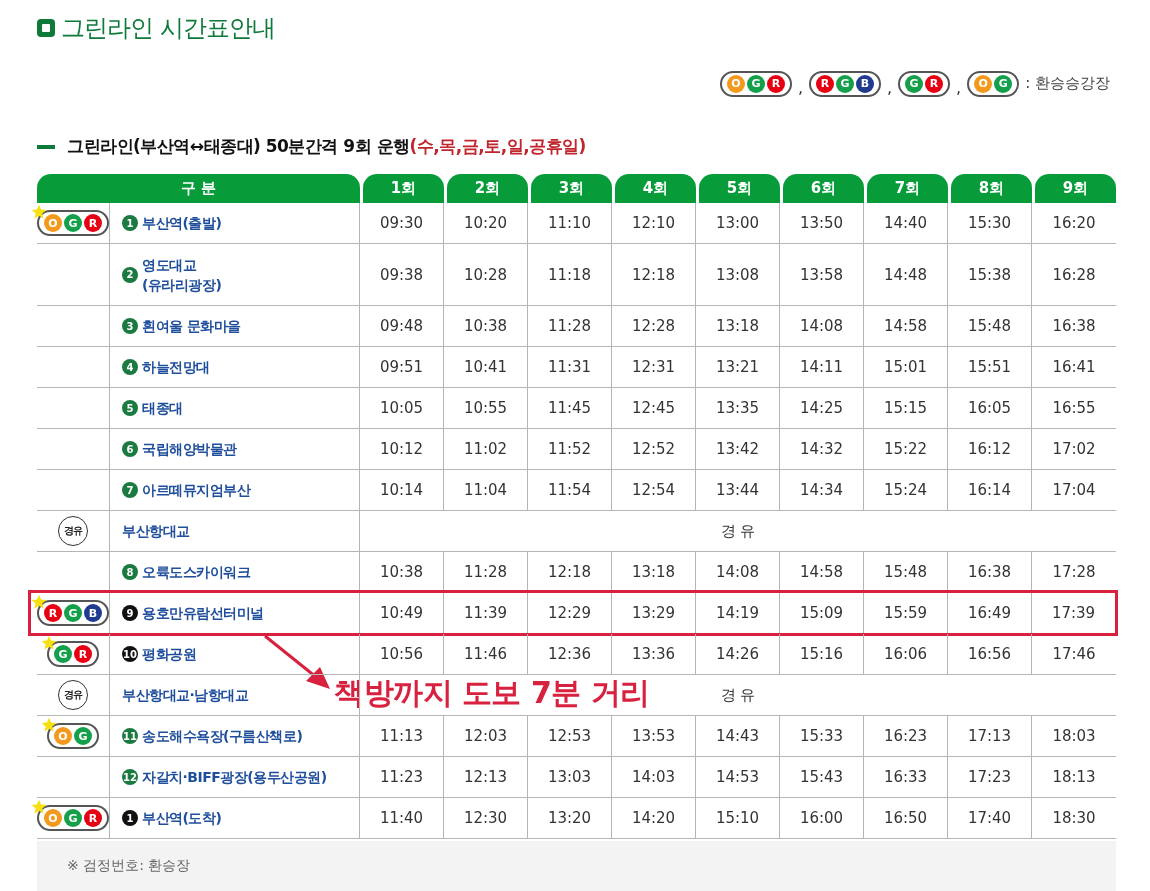 This screenshot has width=1150, height=891. What do you see at coordinates (570, 613) in the screenshot?
I see `time-cell: 12:29` at bounding box center [570, 613].